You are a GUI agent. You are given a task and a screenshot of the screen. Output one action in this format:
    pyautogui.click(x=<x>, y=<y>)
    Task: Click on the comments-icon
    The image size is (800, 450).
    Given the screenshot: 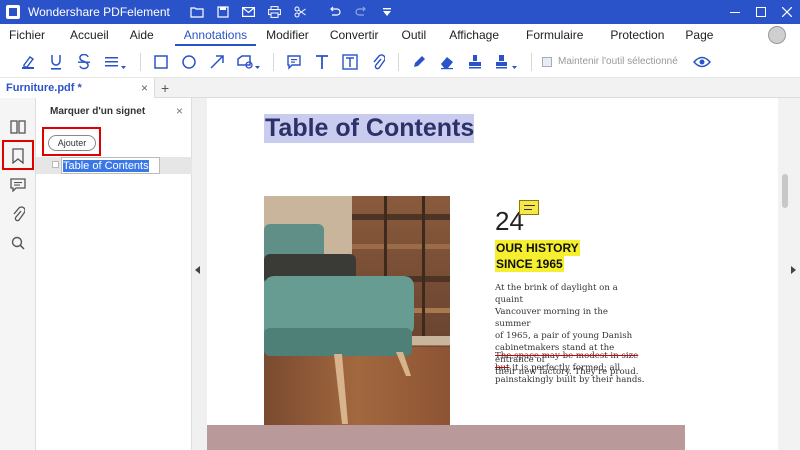 What is the action you would take?
    pyautogui.click(x=18, y=185)
    